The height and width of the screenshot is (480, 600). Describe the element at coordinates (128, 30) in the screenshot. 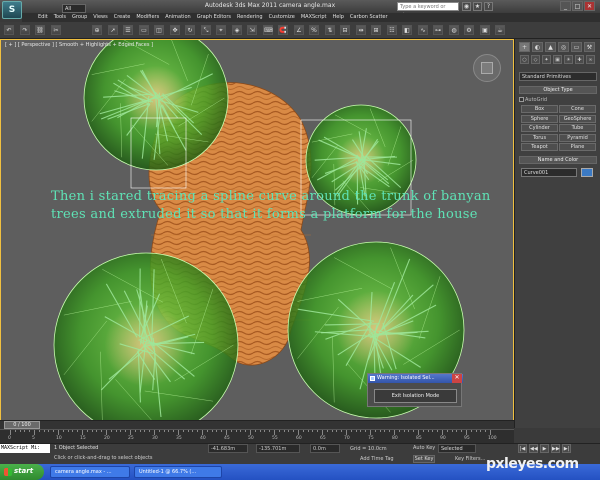

I see `select-by-name-icon: ☰` at that location.